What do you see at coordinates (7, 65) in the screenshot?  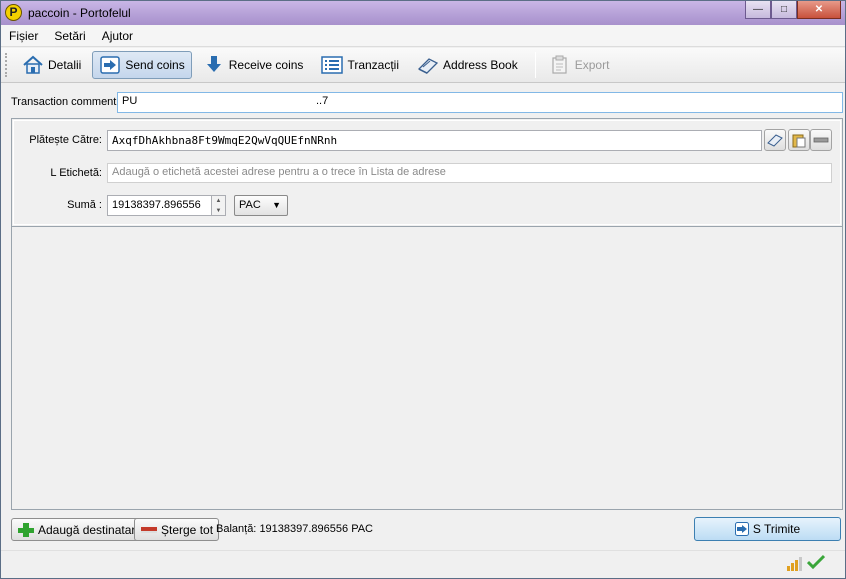 I see `toolbar-grip` at bounding box center [7, 65].